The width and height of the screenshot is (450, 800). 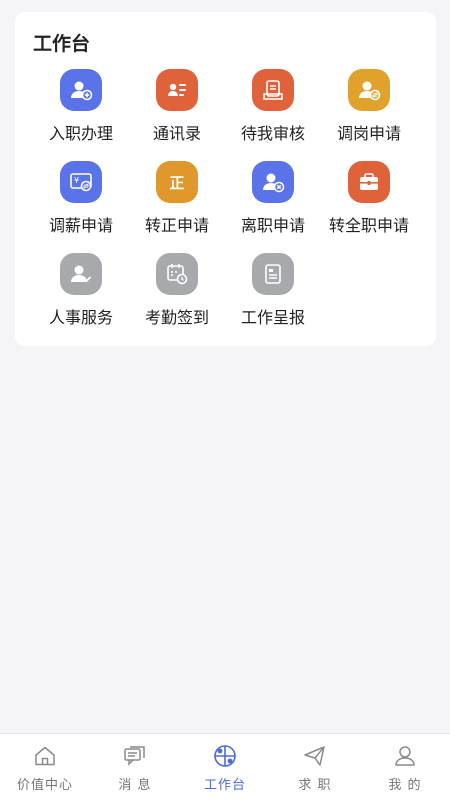 What do you see at coordinates (369, 115) in the screenshot?
I see `item-transfer: 调岗申请` at bounding box center [369, 115].